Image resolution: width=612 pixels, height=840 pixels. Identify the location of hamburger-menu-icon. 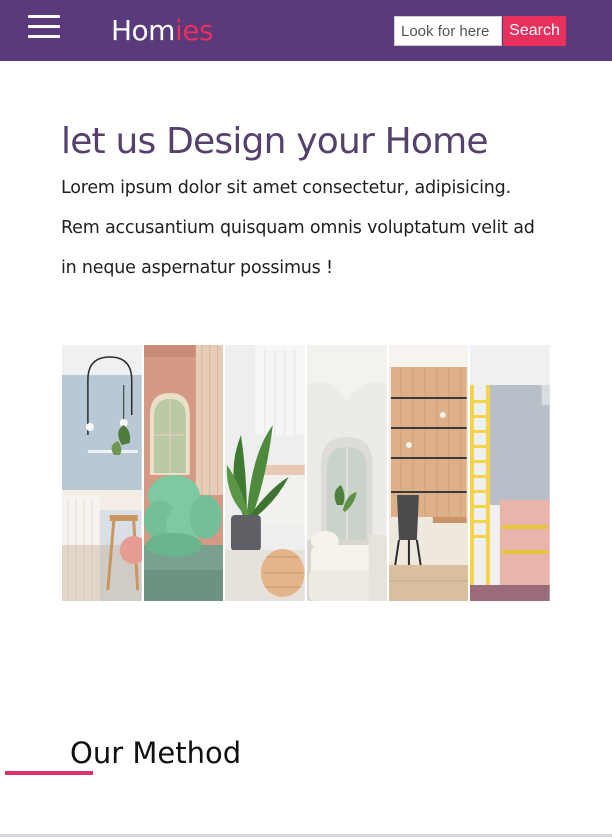
(44, 27).